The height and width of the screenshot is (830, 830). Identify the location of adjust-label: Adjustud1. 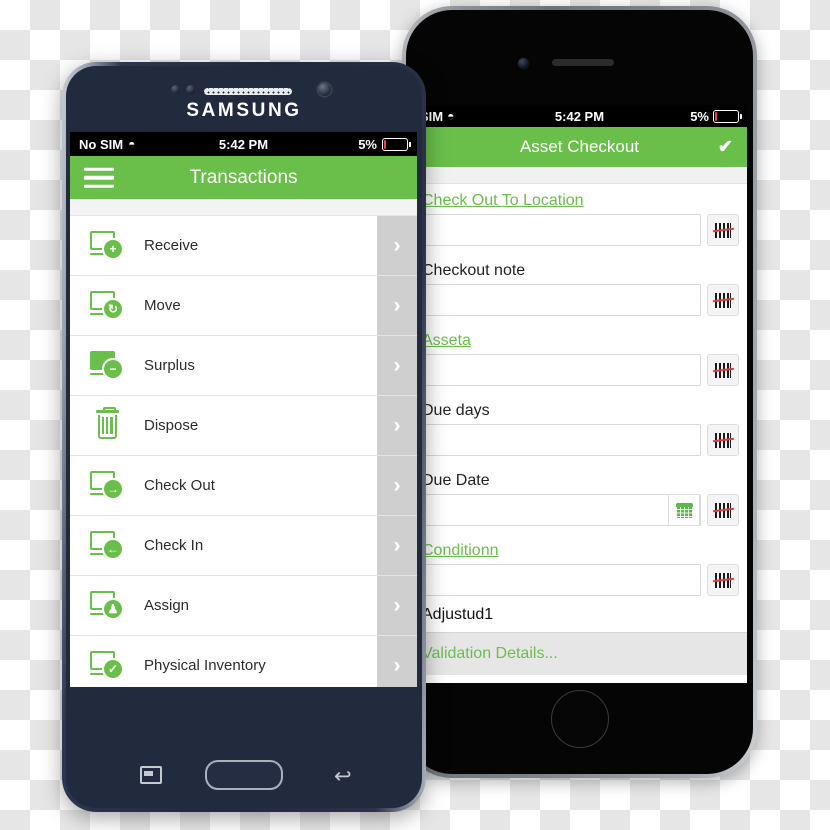
(458, 614).